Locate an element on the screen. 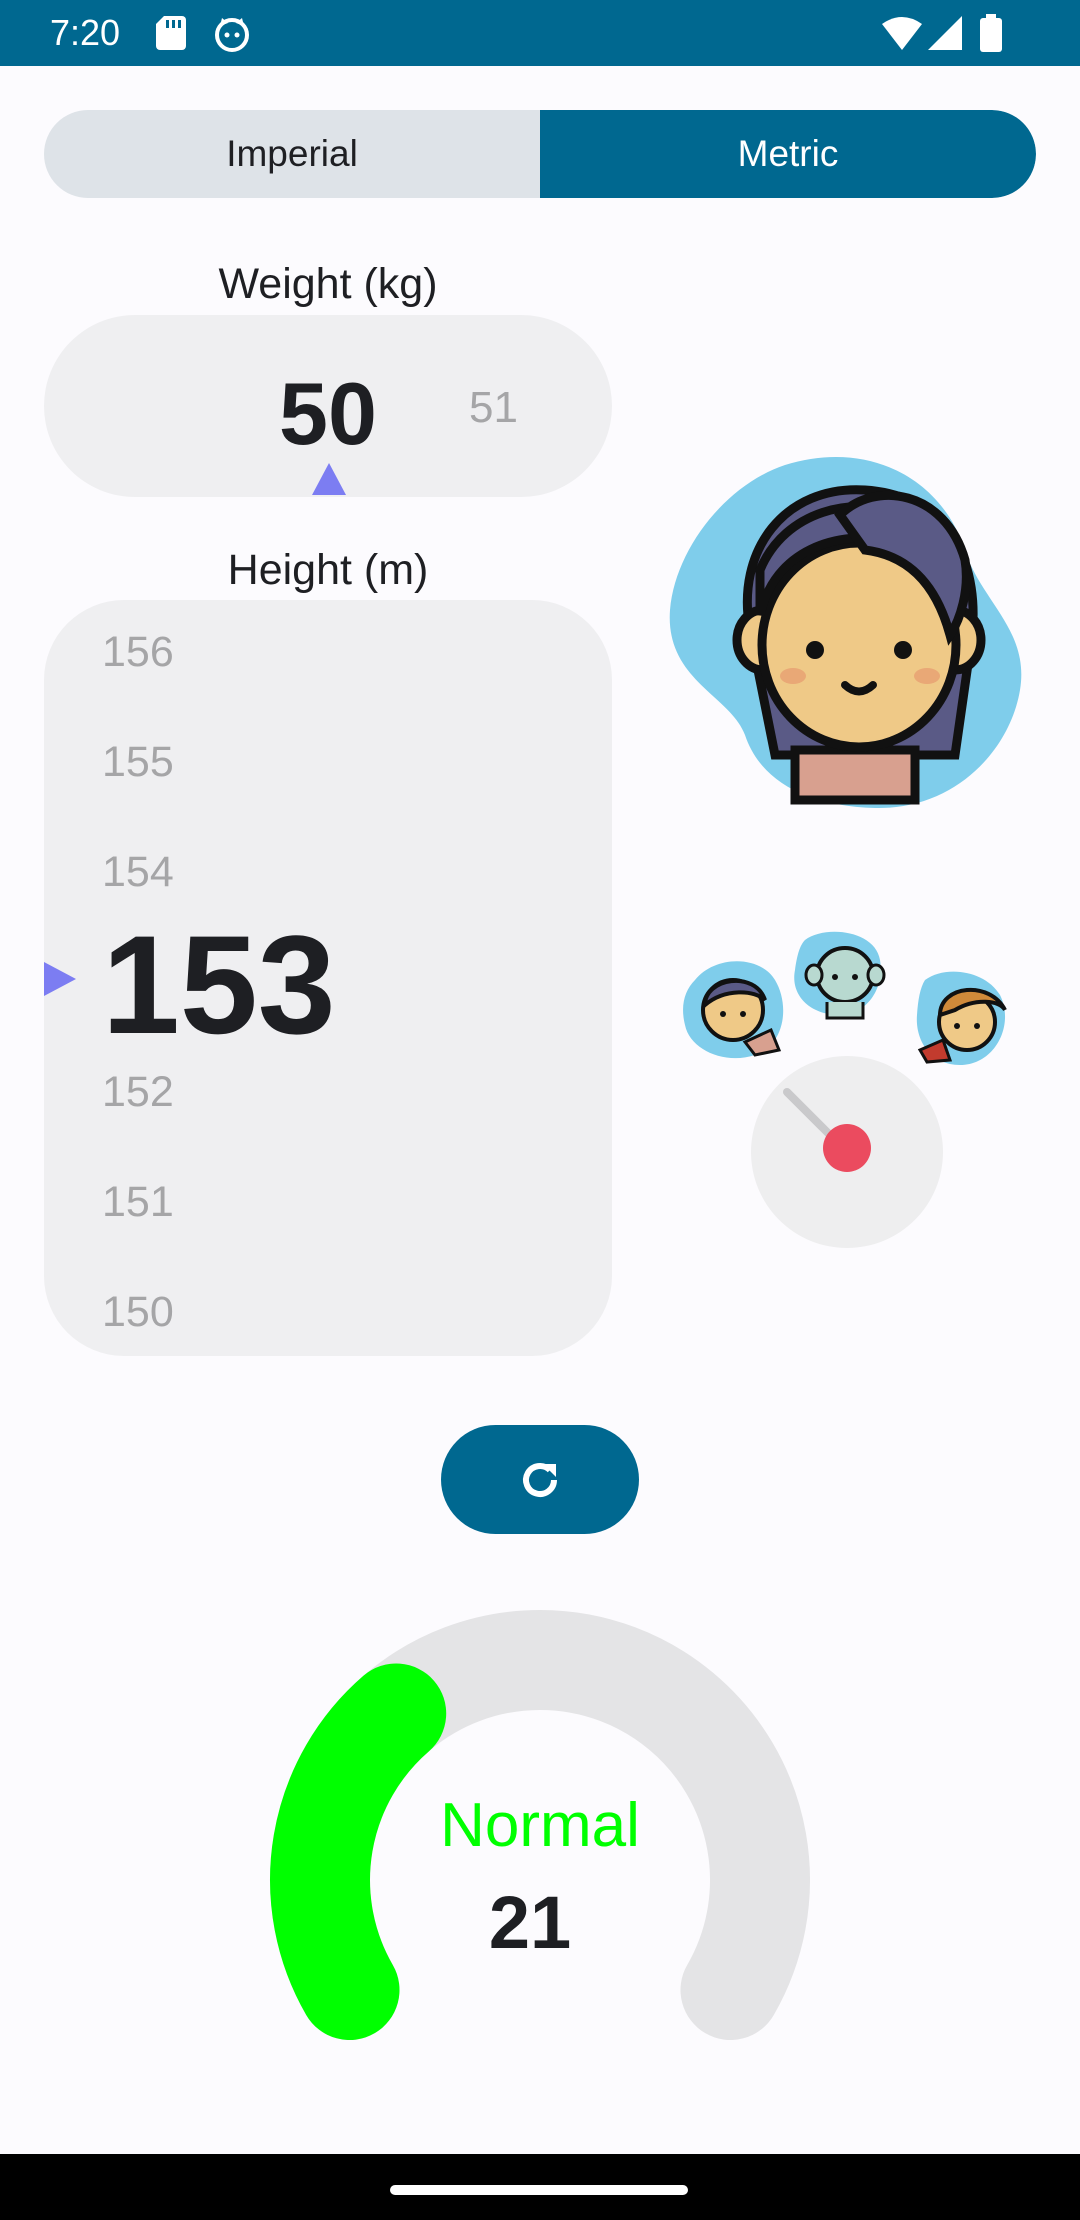 This screenshot has height=2220, width=1080. height-label: Height (m) is located at coordinates (328, 570).